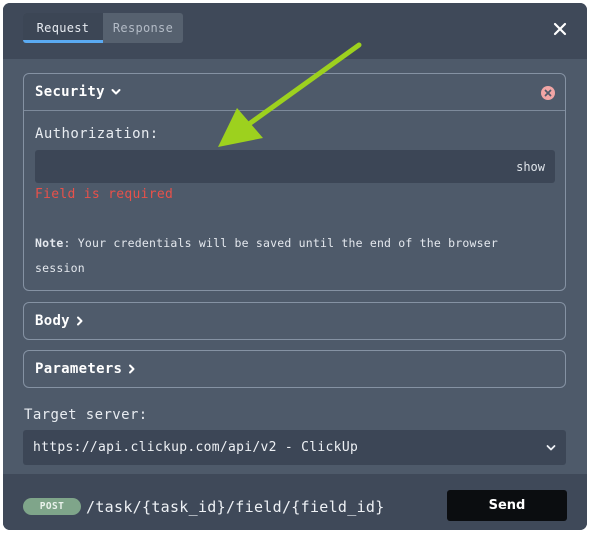 The image size is (591, 534). What do you see at coordinates (116, 92) in the screenshot?
I see `chevron-down-icon` at bounding box center [116, 92].